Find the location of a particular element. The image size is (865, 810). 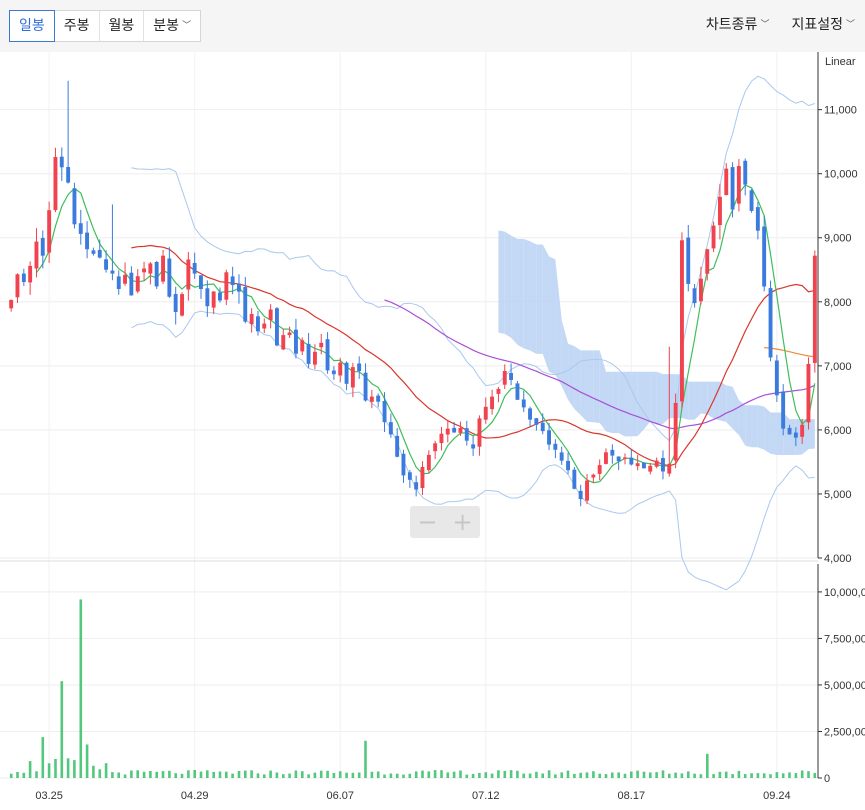

price-tick-label: 10,000 is located at coordinates (841, 175).